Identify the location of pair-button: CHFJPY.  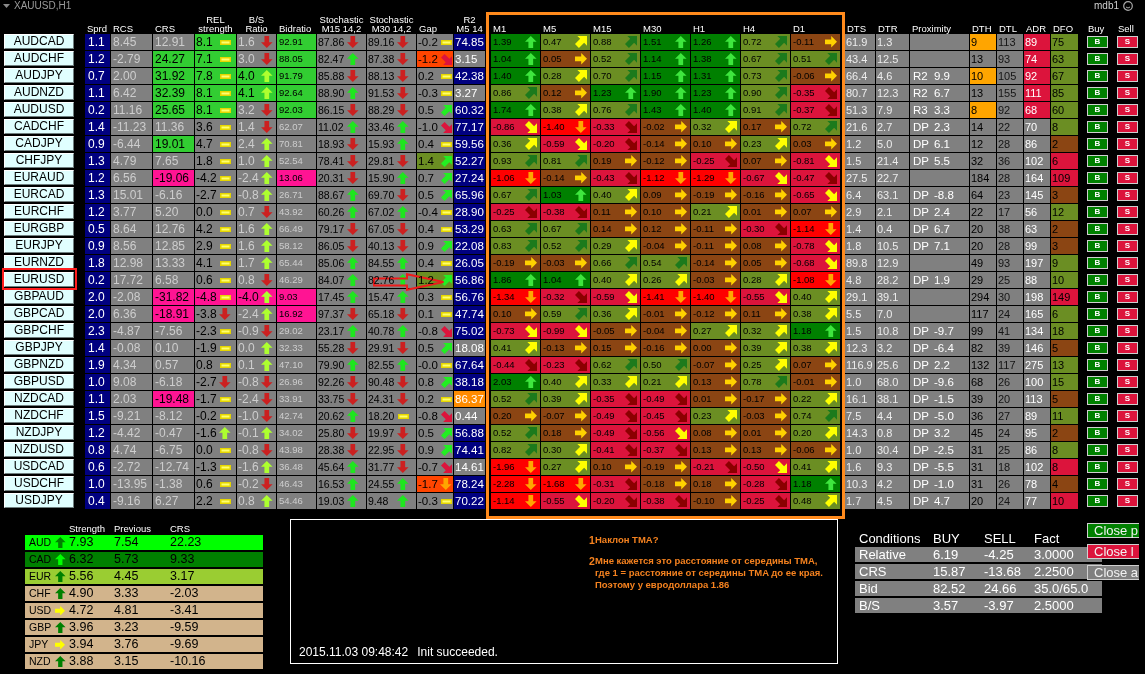
(39, 160).